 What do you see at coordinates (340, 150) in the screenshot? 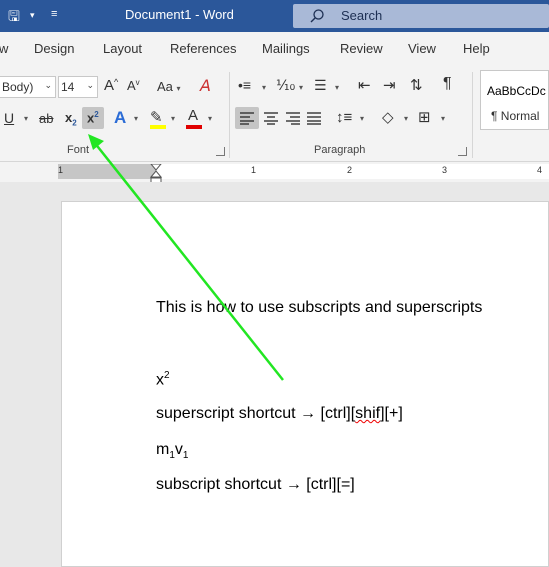
I see `paragraph-group-label: Paragraph` at bounding box center [340, 150].